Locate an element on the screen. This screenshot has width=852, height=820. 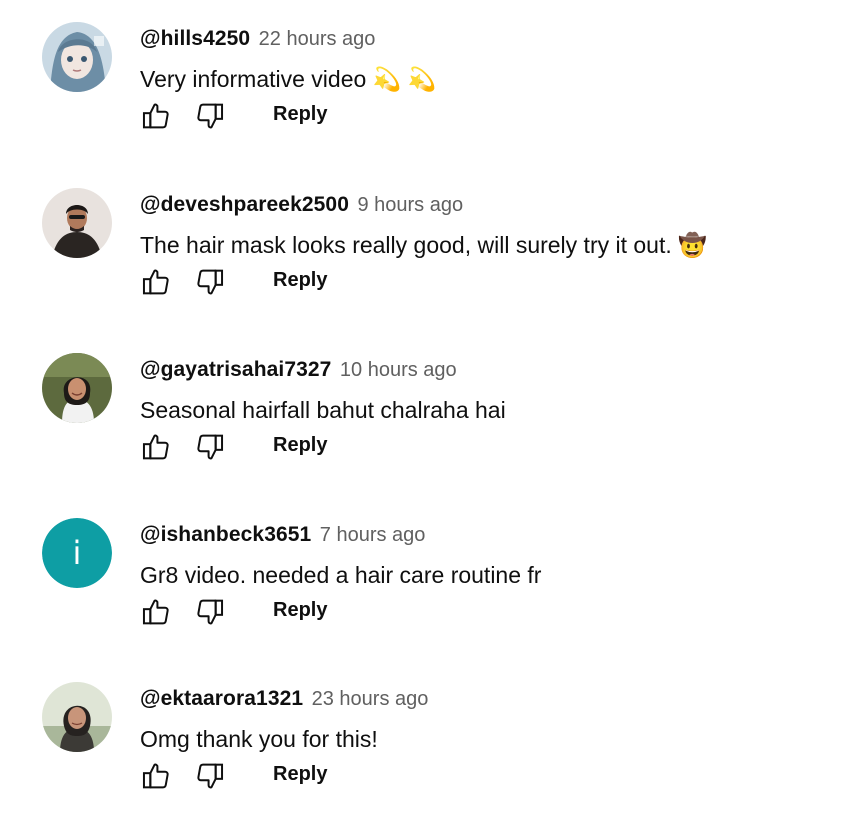
comment-author: @hills4250 is located at coordinates (195, 38).